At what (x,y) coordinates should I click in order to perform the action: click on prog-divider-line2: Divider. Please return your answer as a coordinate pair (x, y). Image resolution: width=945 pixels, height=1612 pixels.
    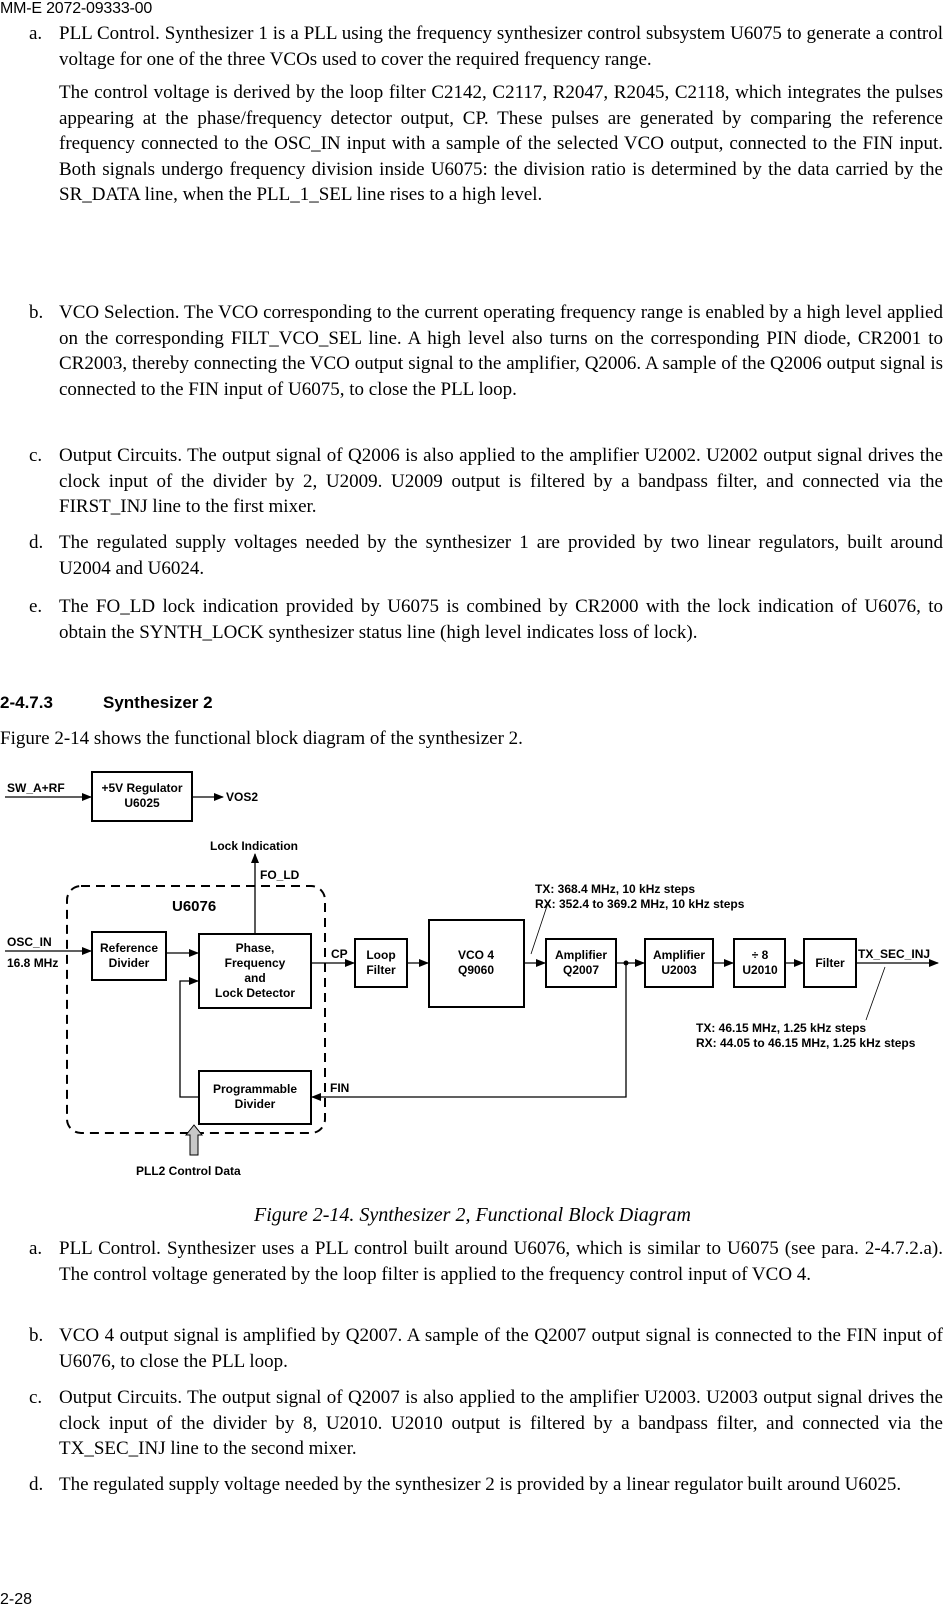
    Looking at the image, I should click on (255, 1104).